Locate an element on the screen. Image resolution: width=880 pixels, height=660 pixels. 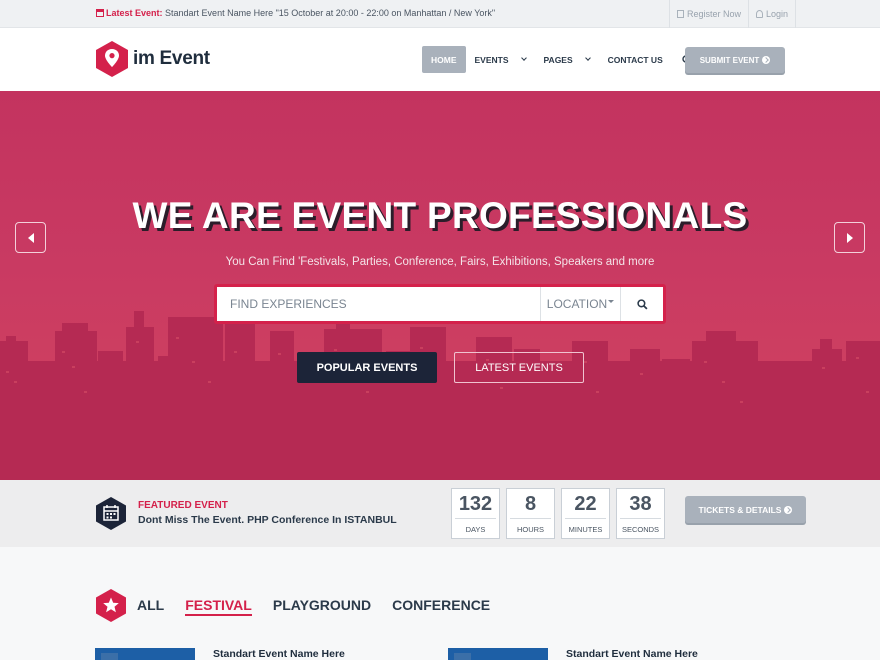
countdown-unit: DAYS is located at coordinates (475, 526).